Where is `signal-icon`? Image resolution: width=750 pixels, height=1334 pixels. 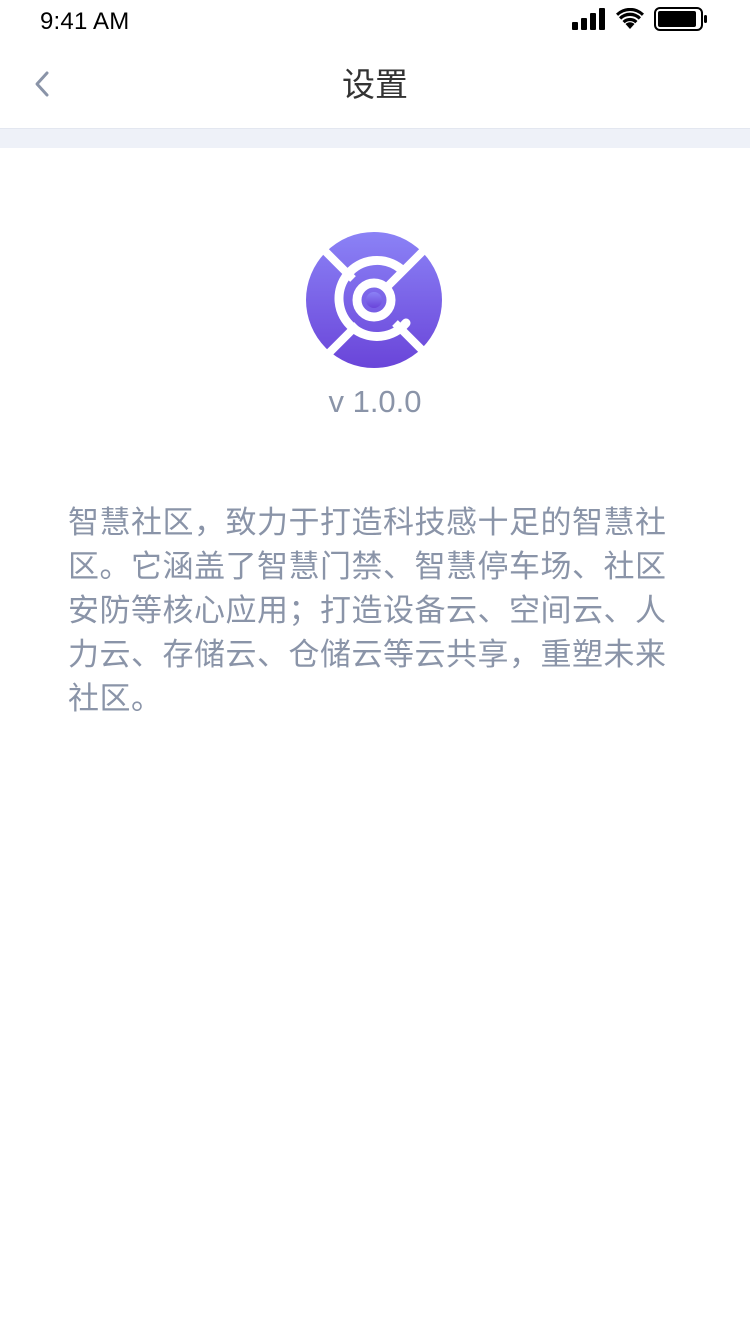
signal-icon is located at coordinates (589, 21).